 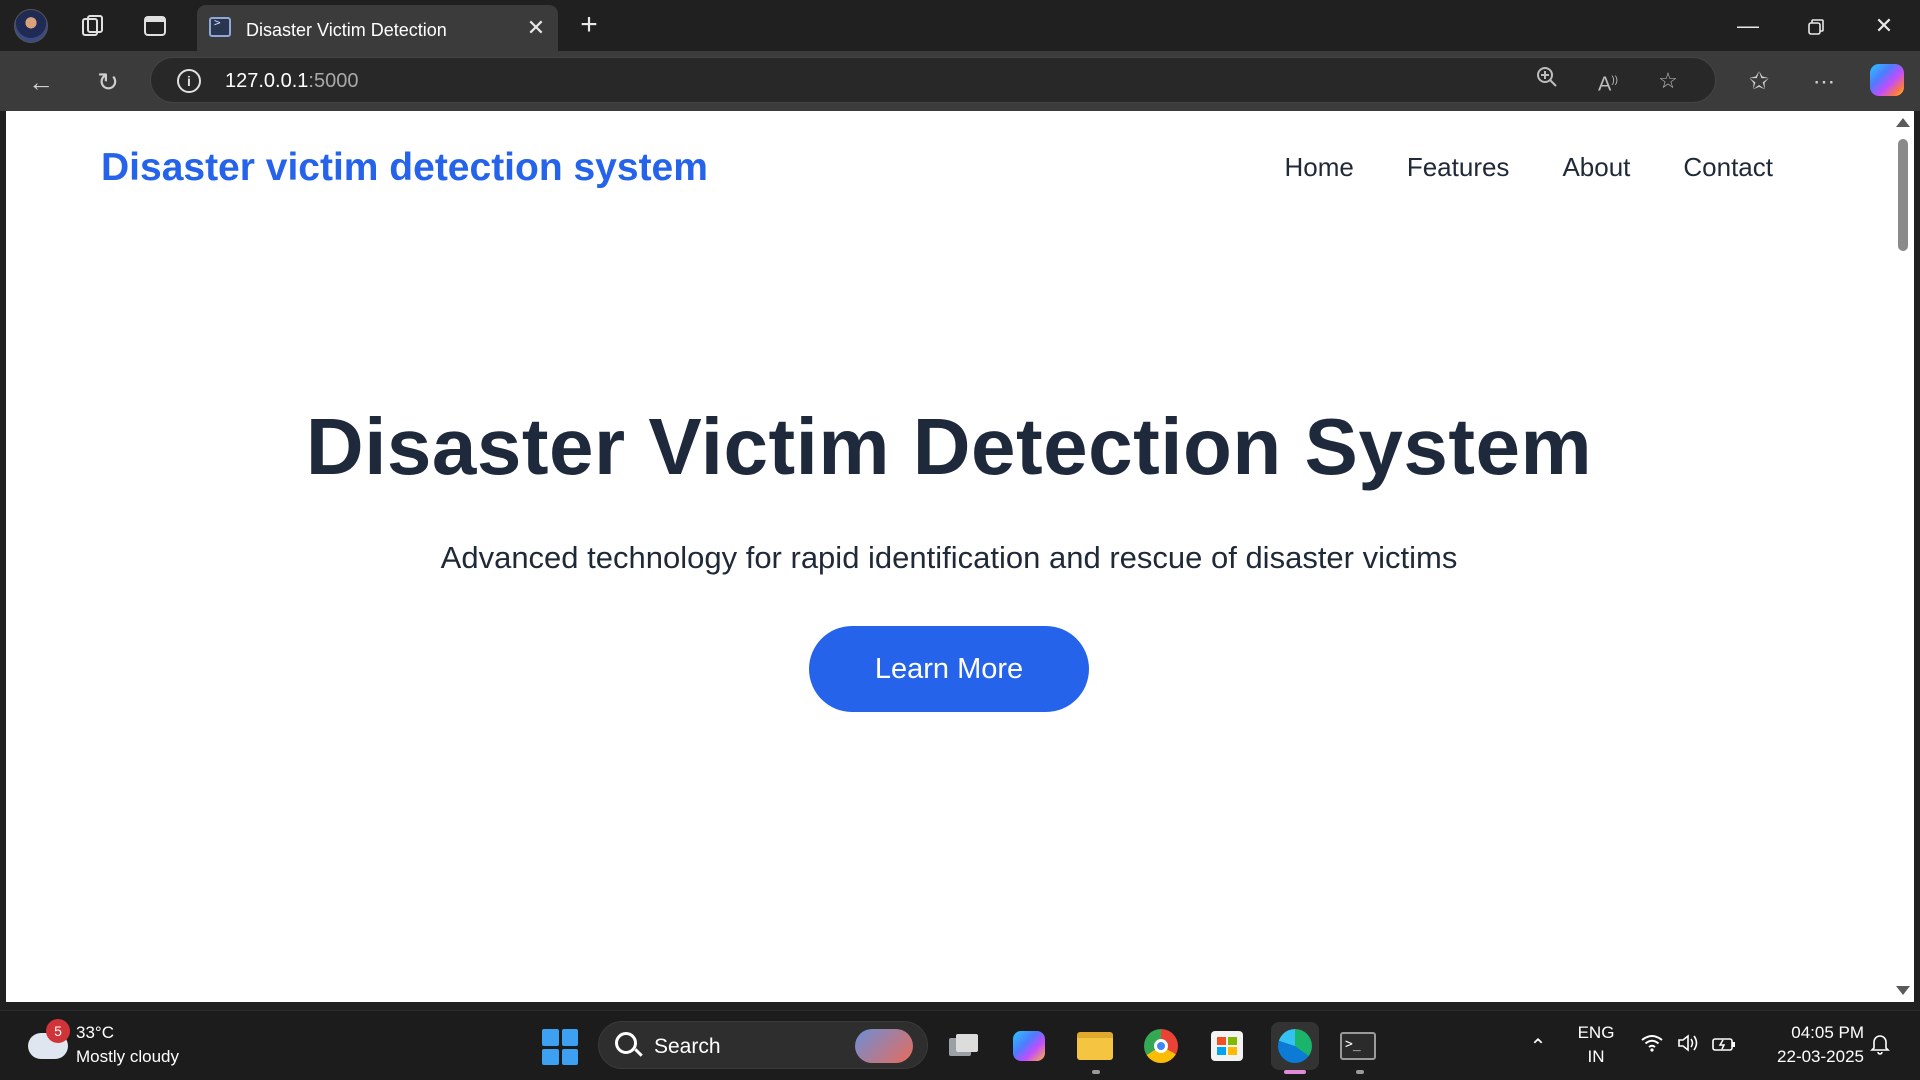 I want to click on nav-contact-link: Contact, so click(x=1728, y=167).